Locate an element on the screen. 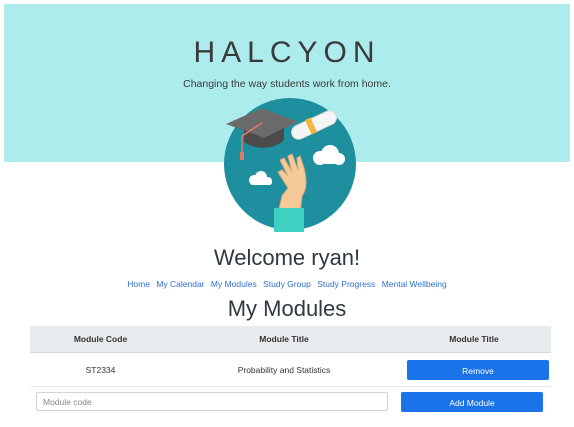 The height and width of the screenshot is (427, 574). table-row: ST2334 Probability and Statistics Remove is located at coordinates (290, 370).